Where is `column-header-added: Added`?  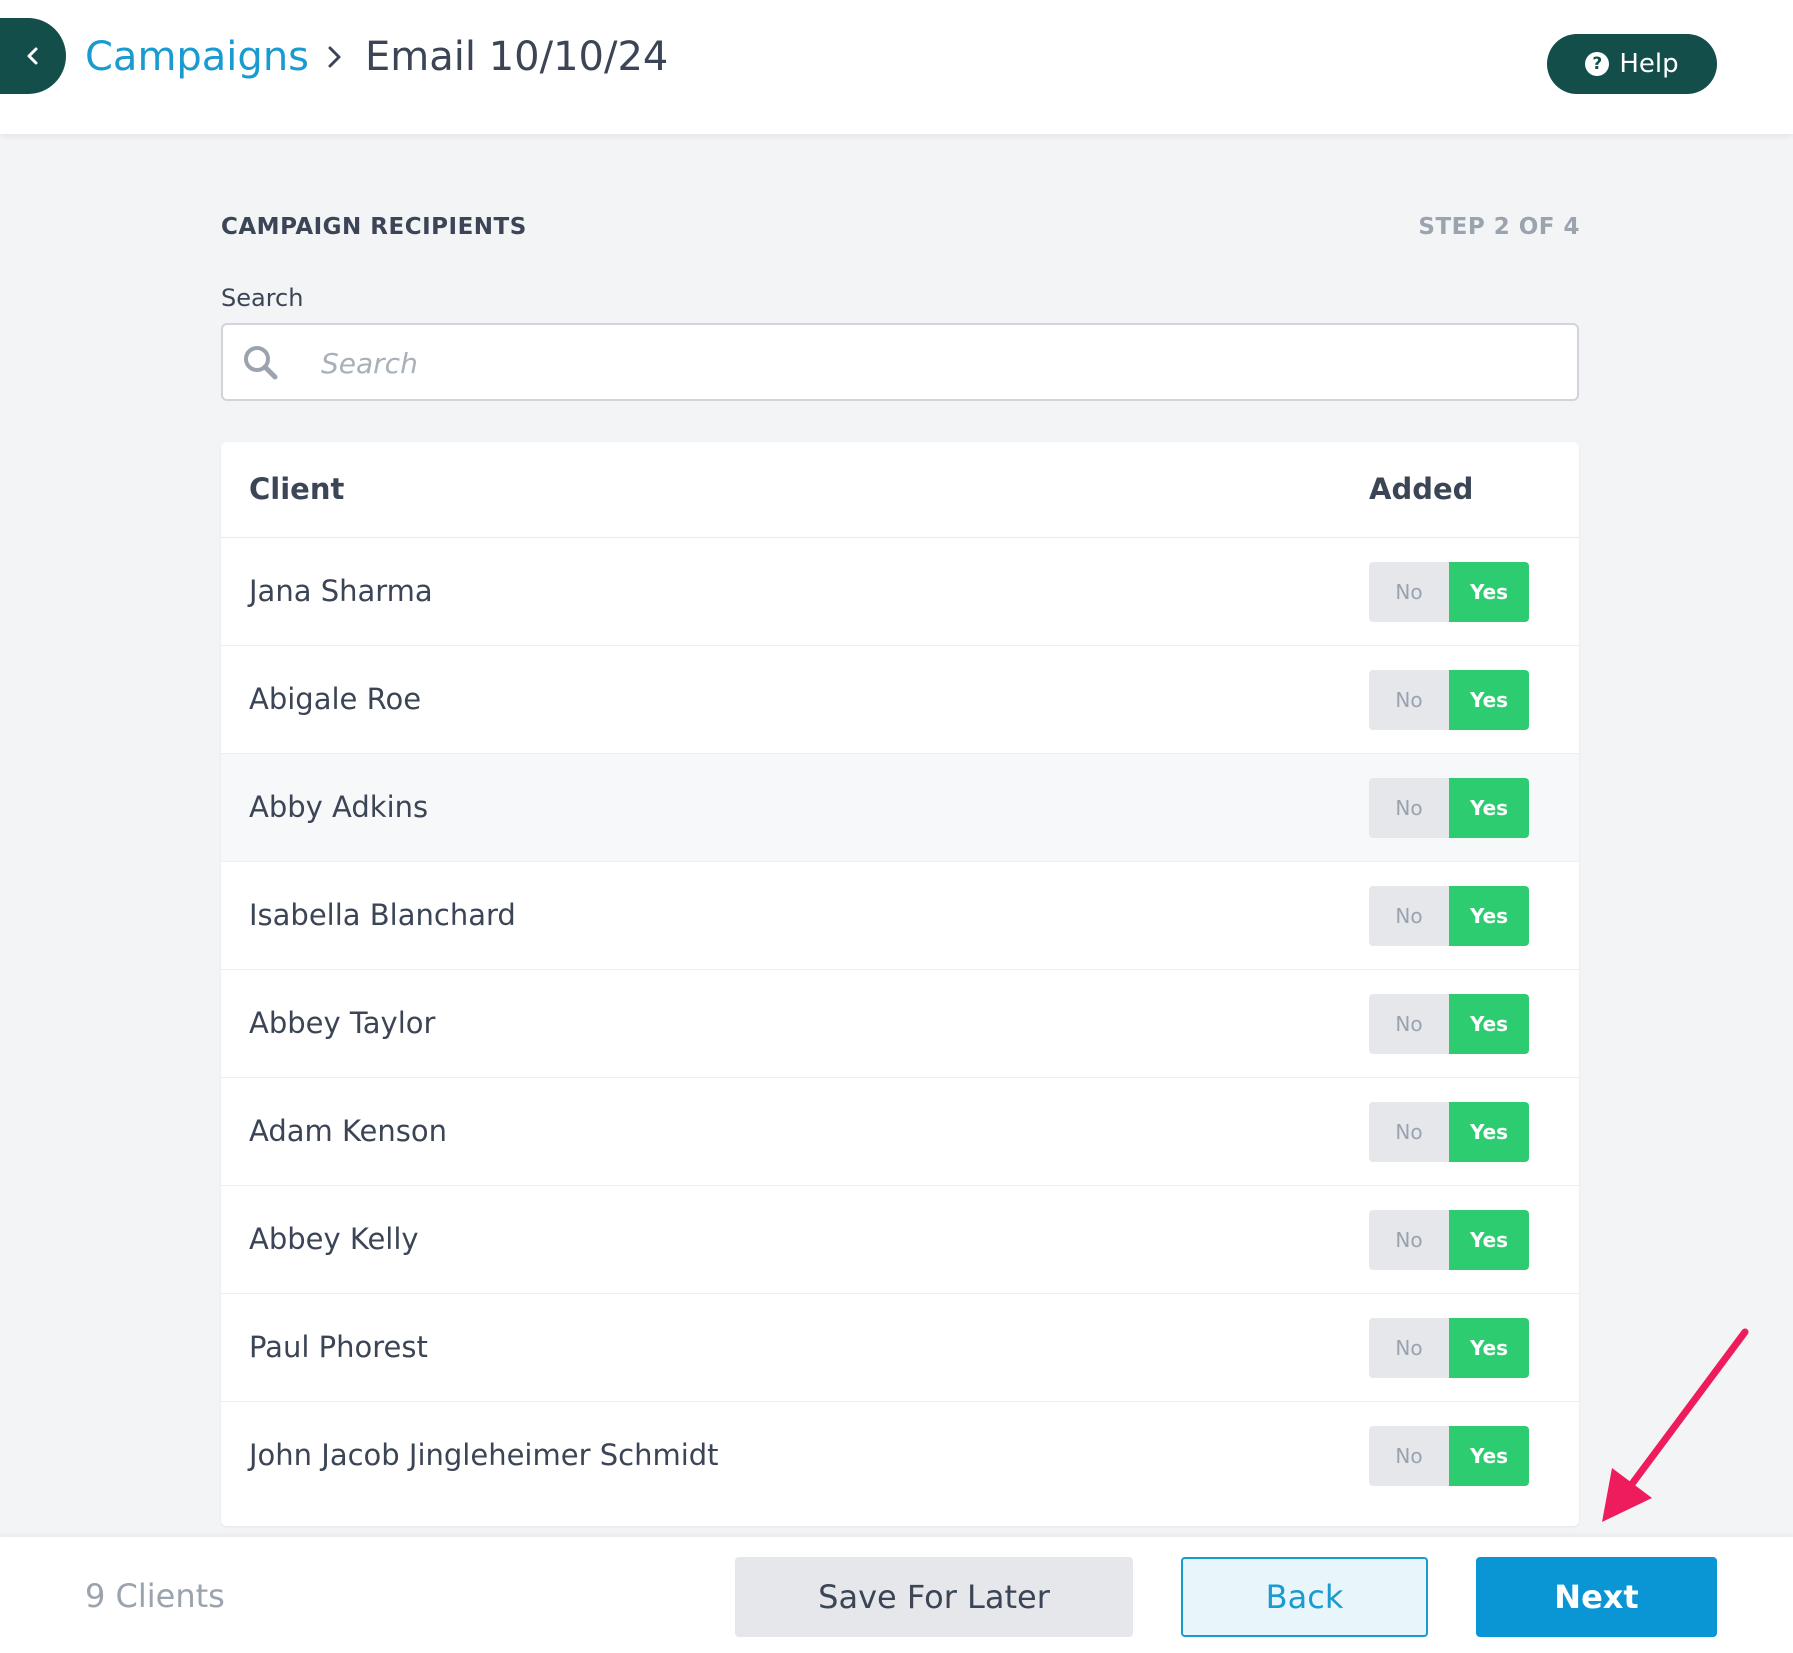 column-header-added: Added is located at coordinates (1421, 489).